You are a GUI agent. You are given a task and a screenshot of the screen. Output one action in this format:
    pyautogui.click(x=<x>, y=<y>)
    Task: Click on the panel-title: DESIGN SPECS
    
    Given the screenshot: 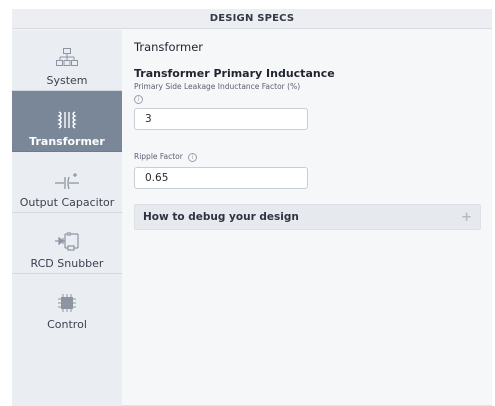 What is the action you would take?
    pyautogui.click(x=252, y=18)
    